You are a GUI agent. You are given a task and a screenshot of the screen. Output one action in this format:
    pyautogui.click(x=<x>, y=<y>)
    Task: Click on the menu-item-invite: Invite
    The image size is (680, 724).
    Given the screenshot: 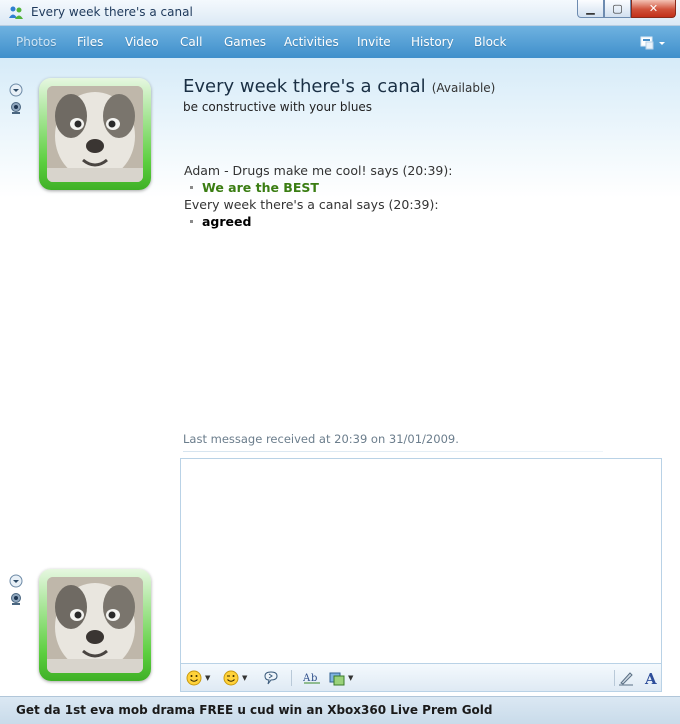 What is the action you would take?
    pyautogui.click(x=374, y=42)
    